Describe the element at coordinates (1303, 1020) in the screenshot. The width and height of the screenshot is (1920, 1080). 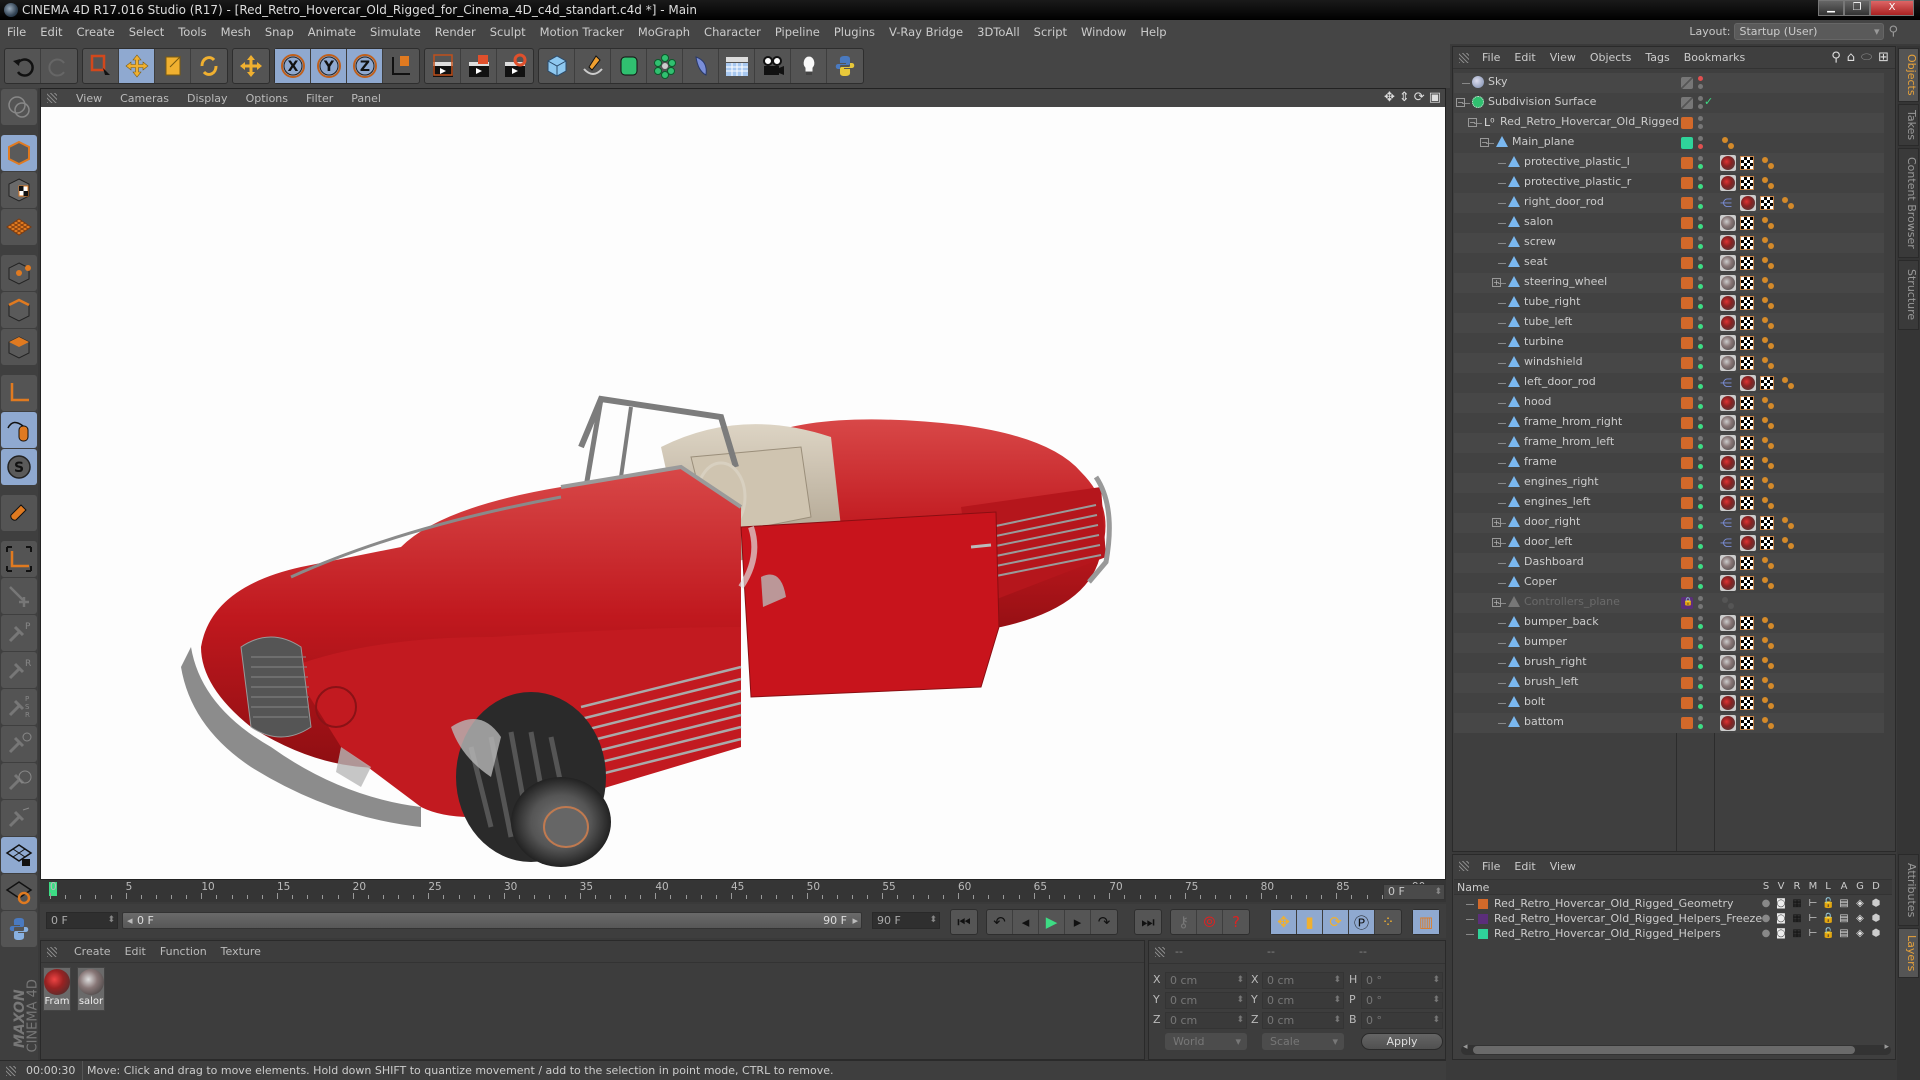
I see `size-z-field: 0 cm` at that location.